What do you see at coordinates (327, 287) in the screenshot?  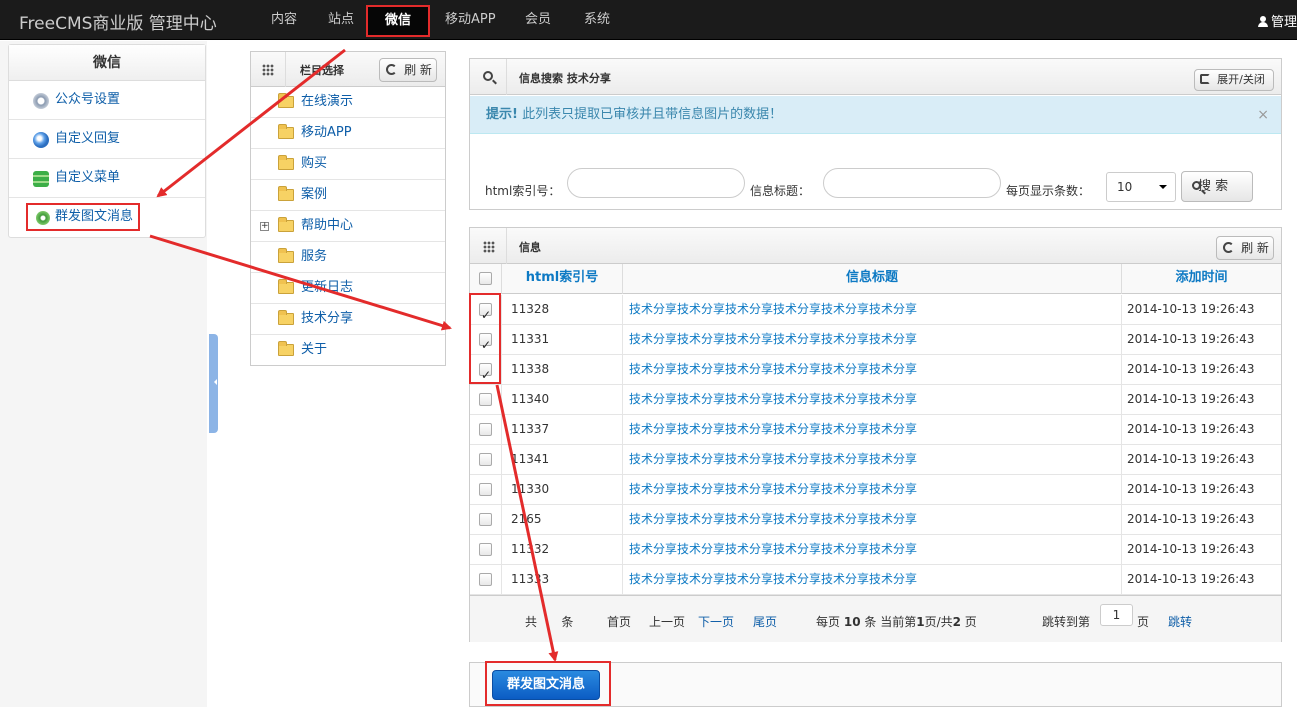 I see `tree-item-label: 更新日志` at bounding box center [327, 287].